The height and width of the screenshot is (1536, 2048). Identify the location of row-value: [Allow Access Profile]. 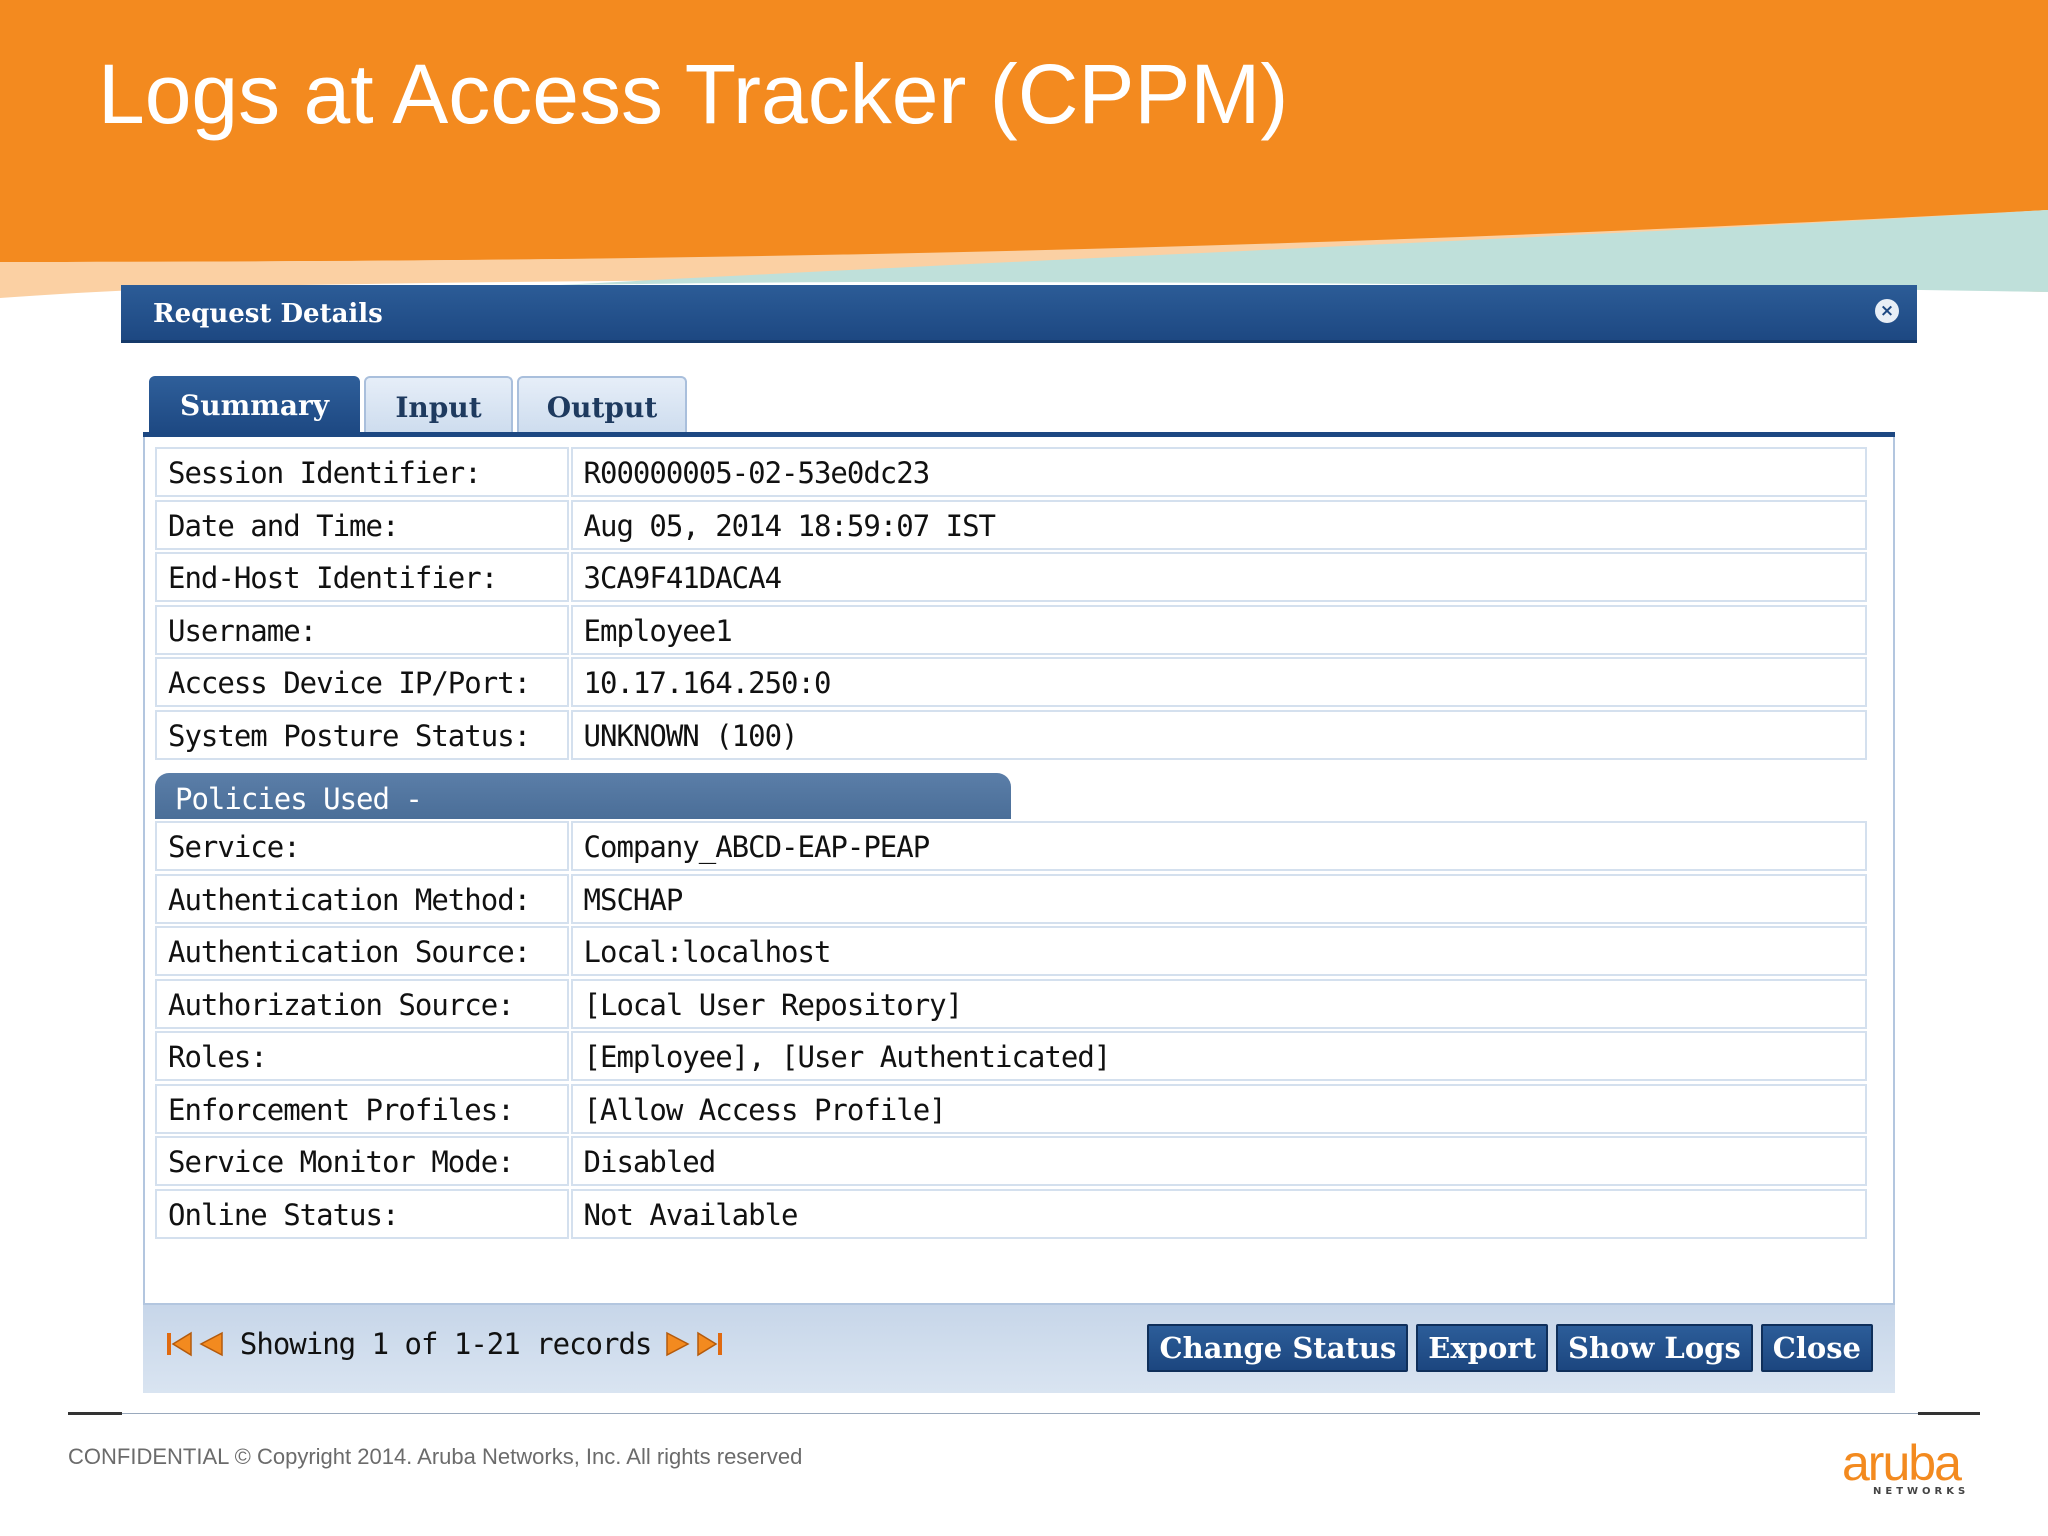
(1218, 1108).